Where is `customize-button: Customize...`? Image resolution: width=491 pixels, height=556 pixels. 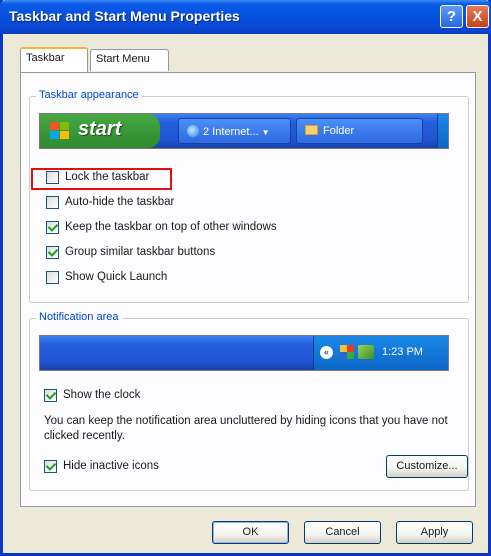
customize-button: Customize... is located at coordinates (427, 466).